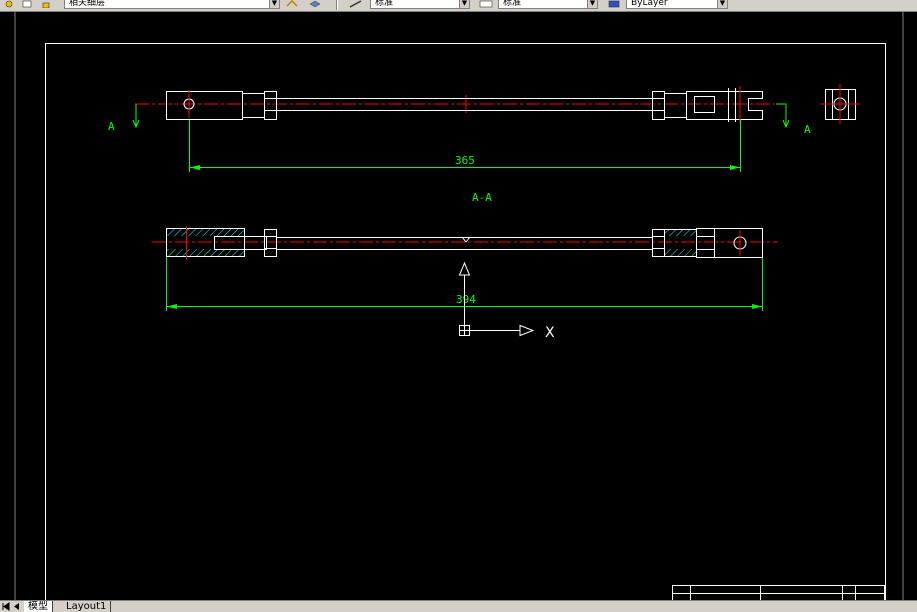 The height and width of the screenshot is (612, 917). Describe the element at coordinates (205, 232) in the screenshot. I see `left-hatch-top` at that location.